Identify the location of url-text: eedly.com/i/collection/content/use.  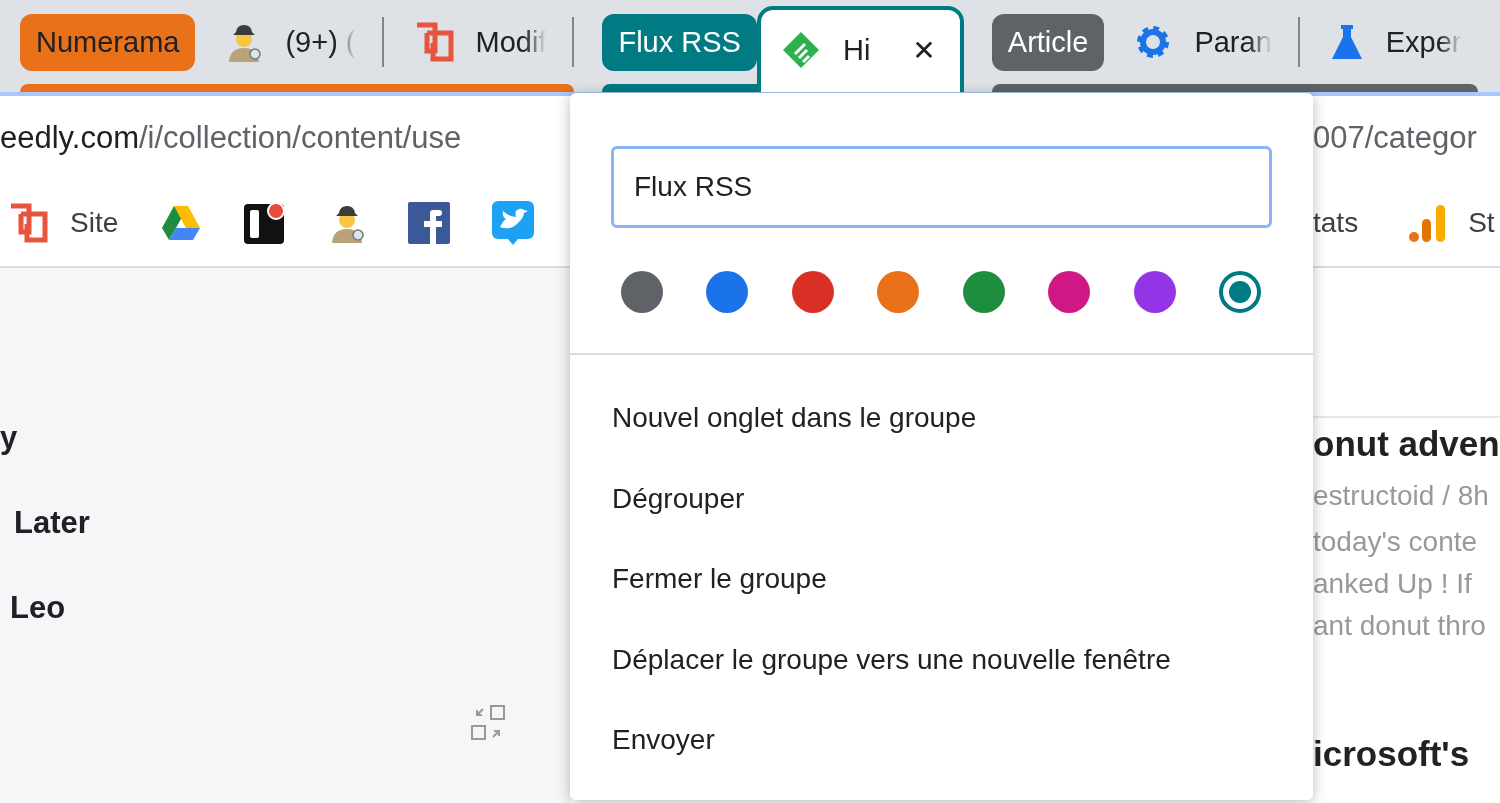
(231, 137).